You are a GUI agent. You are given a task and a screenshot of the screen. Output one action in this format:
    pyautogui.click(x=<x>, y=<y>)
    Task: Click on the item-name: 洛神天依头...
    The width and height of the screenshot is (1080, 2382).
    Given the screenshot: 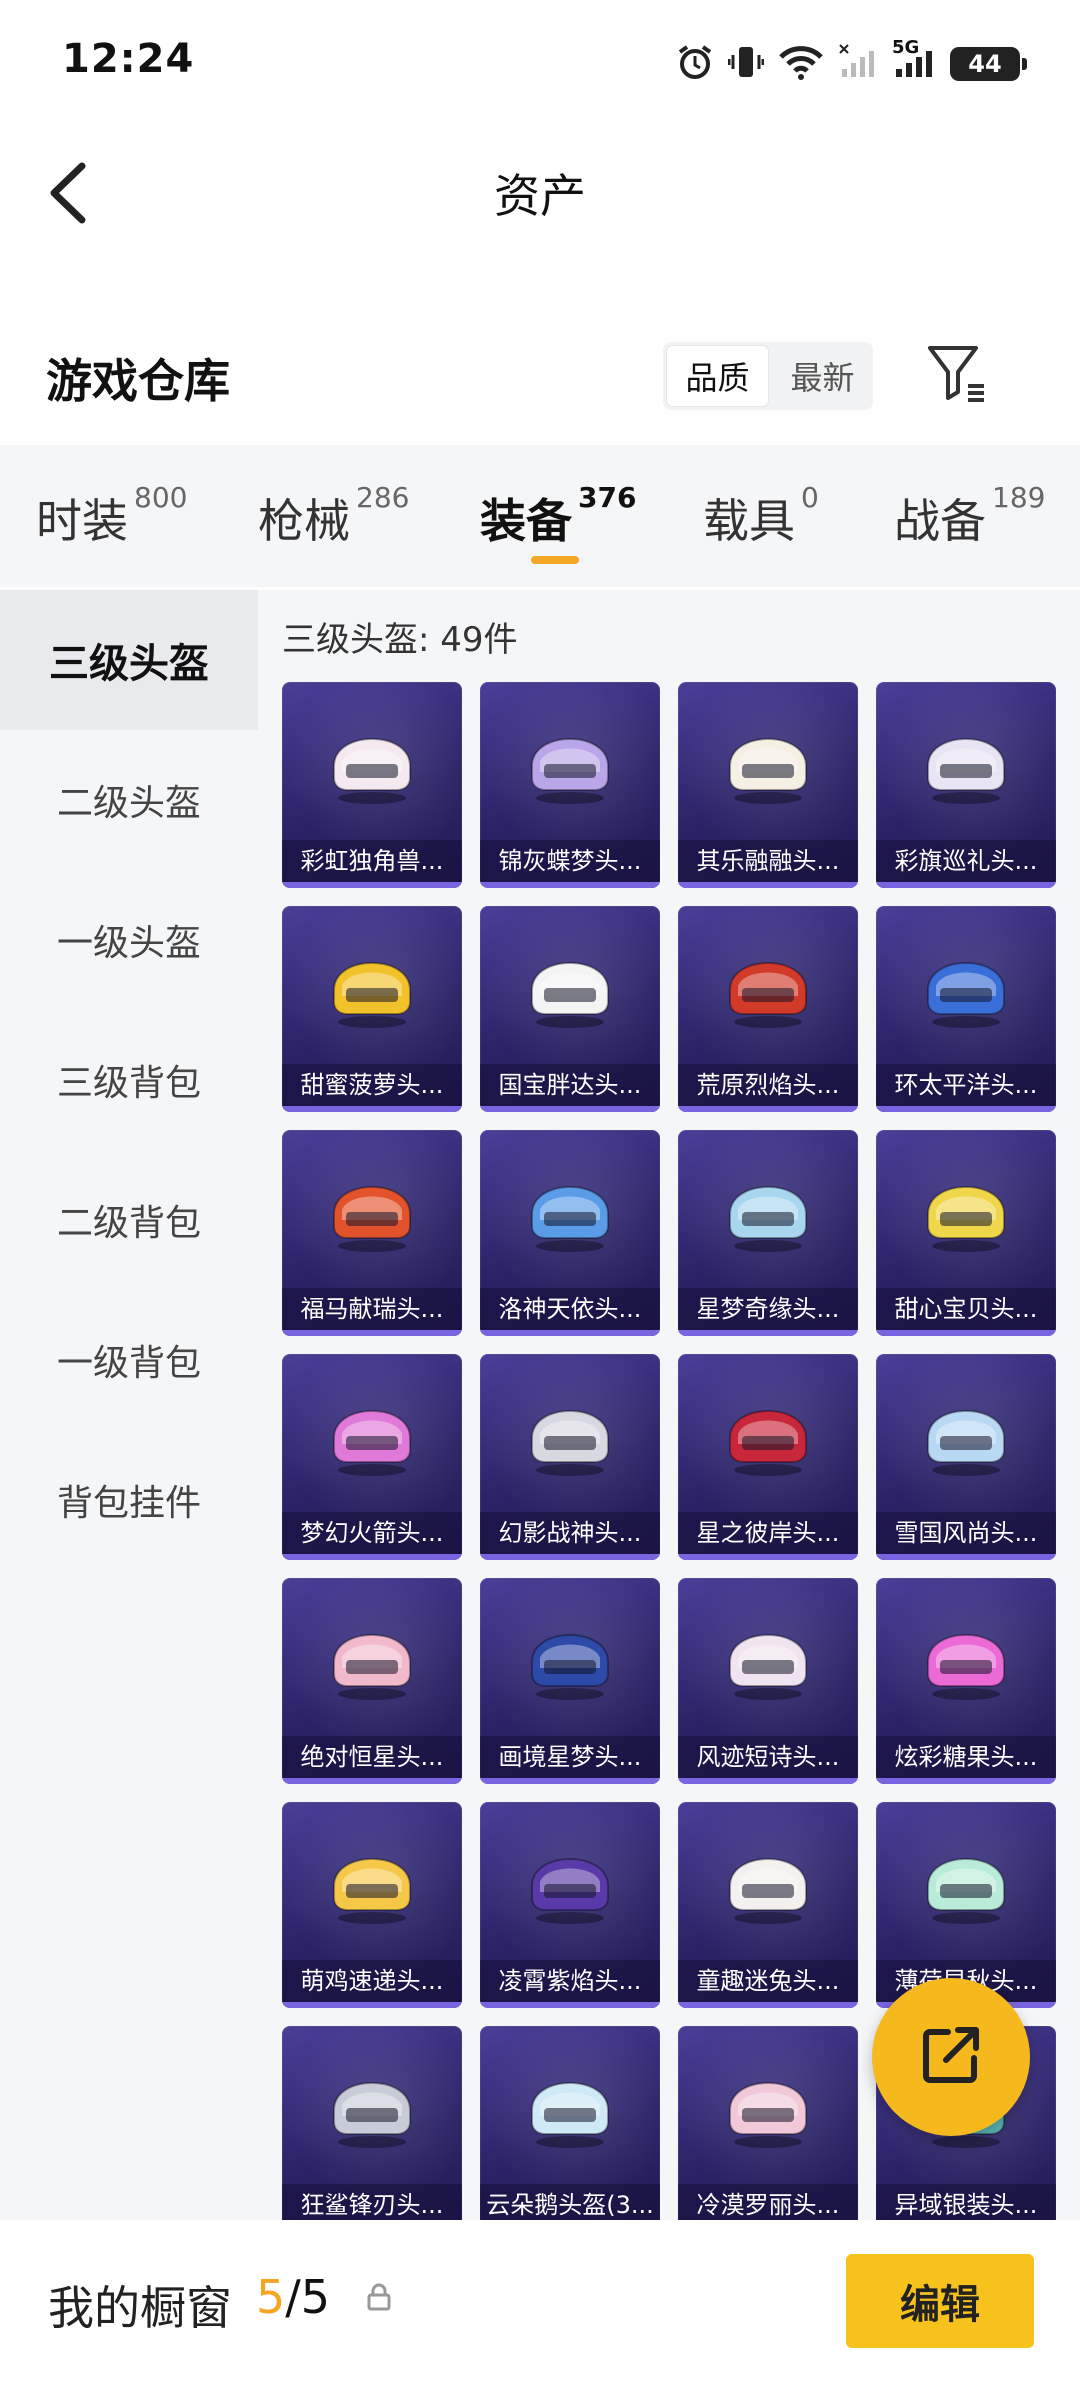 What is the action you would take?
    pyautogui.click(x=570, y=1309)
    